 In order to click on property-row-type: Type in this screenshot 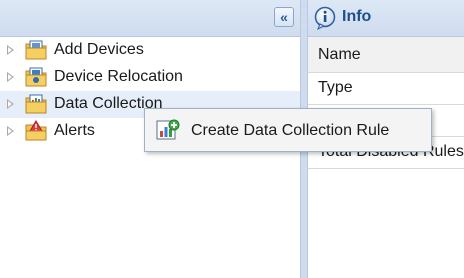, I will do `click(386, 89)`.